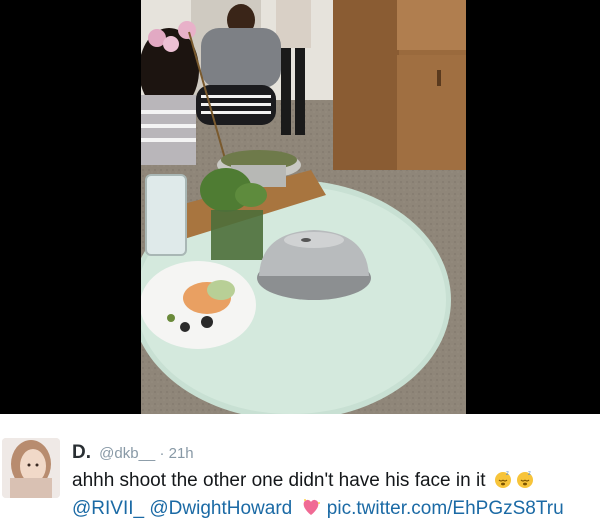  I want to click on tweet-timestamp: 21h, so click(181, 453).